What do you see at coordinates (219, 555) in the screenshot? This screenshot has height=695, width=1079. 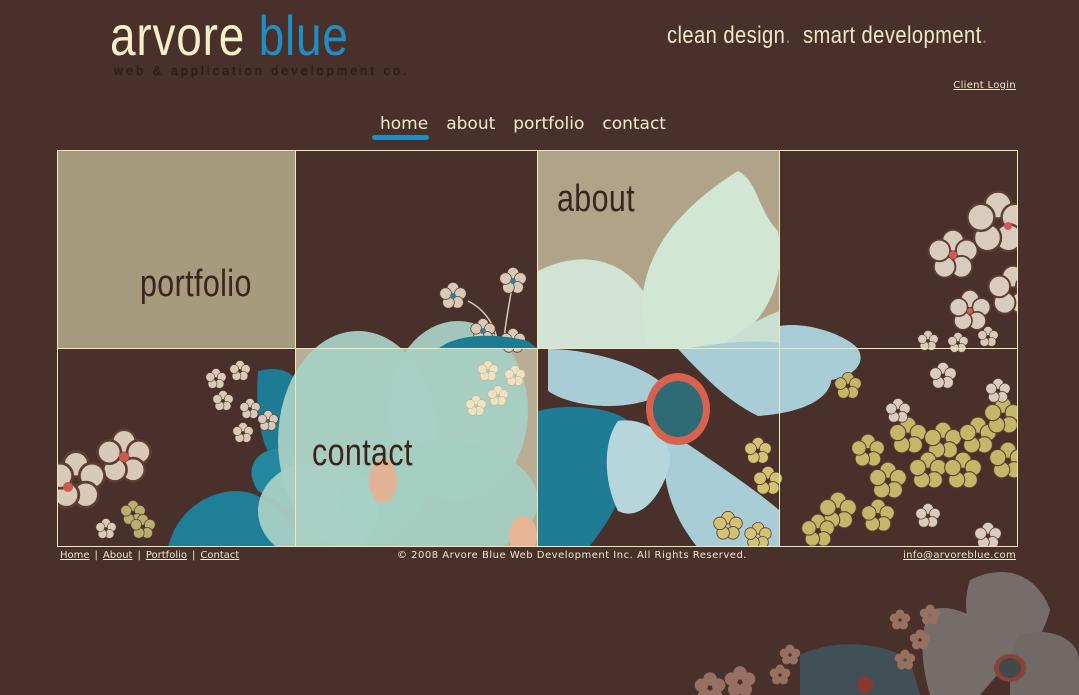 I see `footer-link-contact: Contact` at bounding box center [219, 555].